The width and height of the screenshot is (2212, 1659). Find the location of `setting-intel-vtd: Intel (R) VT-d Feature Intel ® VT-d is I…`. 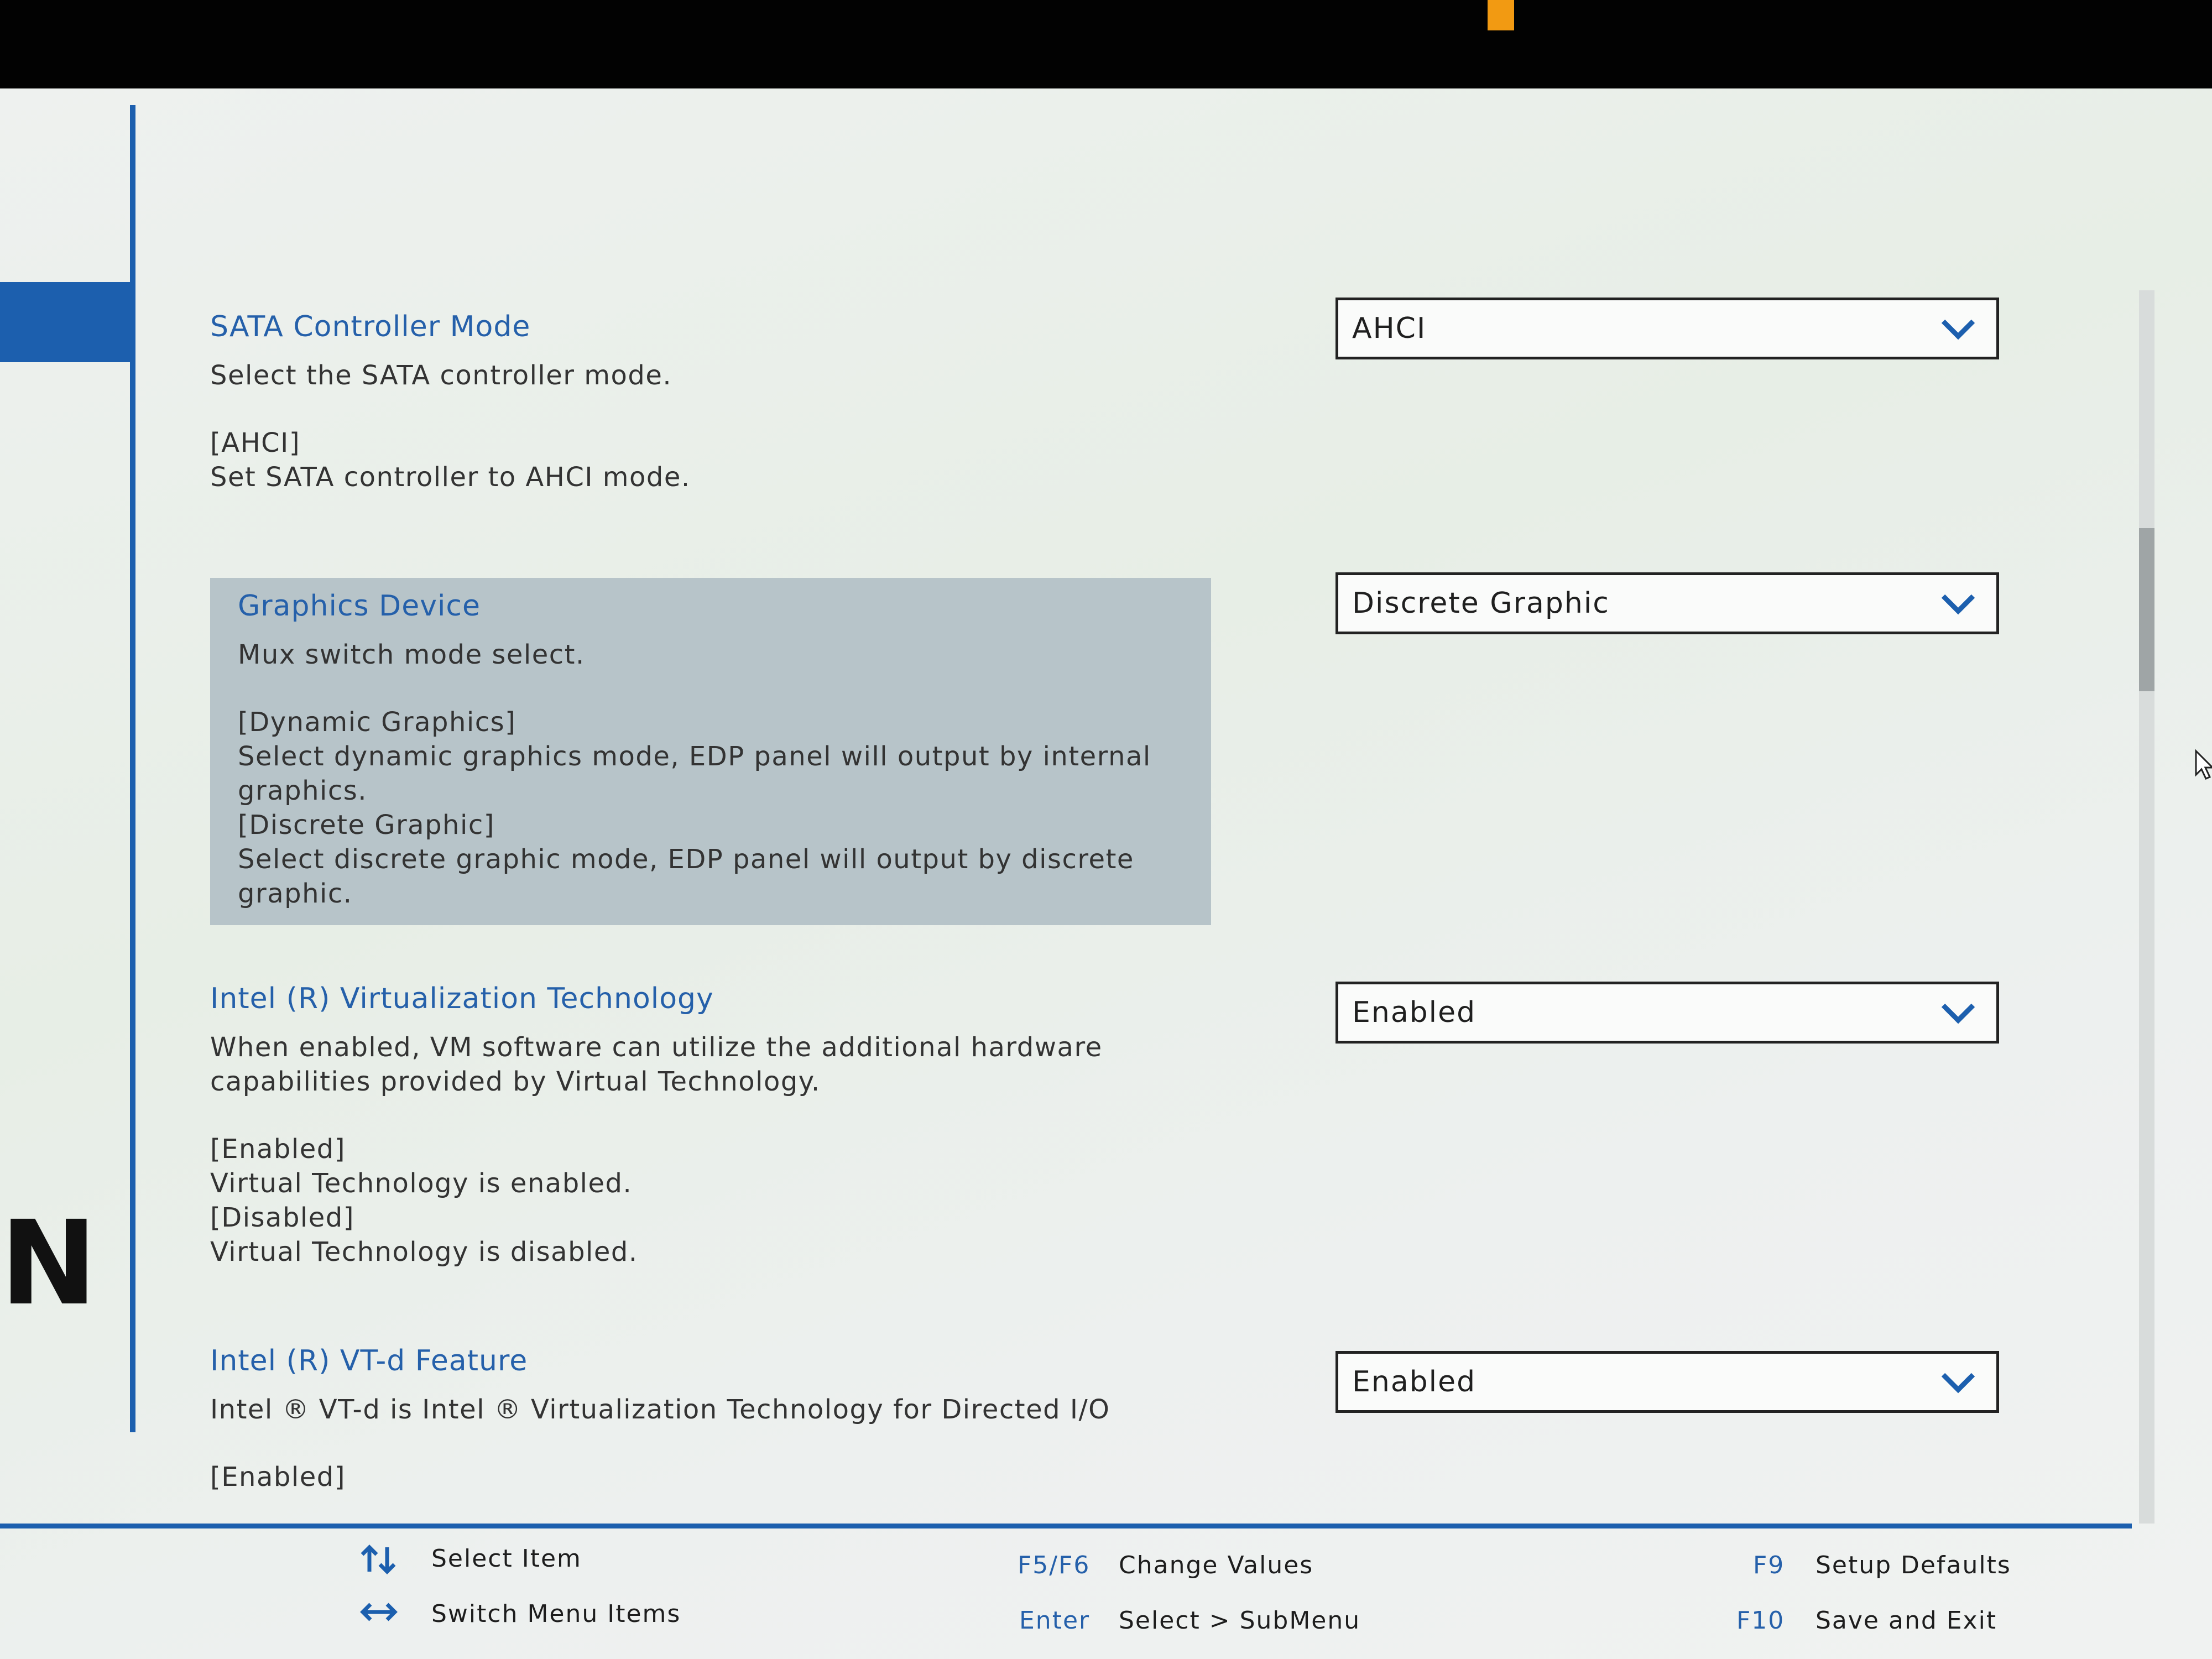

setting-intel-vtd: Intel (R) VT-d Feature Intel ® VT-d is I… is located at coordinates (691, 1431).